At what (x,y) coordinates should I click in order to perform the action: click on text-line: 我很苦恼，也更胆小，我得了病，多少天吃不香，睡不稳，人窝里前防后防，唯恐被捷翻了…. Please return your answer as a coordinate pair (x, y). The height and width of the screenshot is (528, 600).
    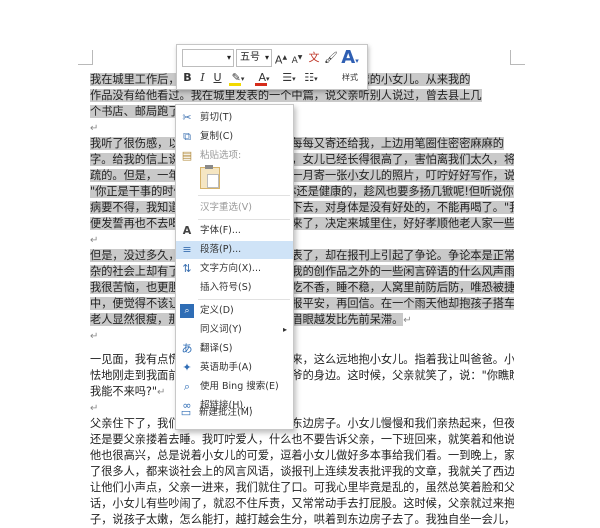
    Looking at the image, I should click on (302, 287).